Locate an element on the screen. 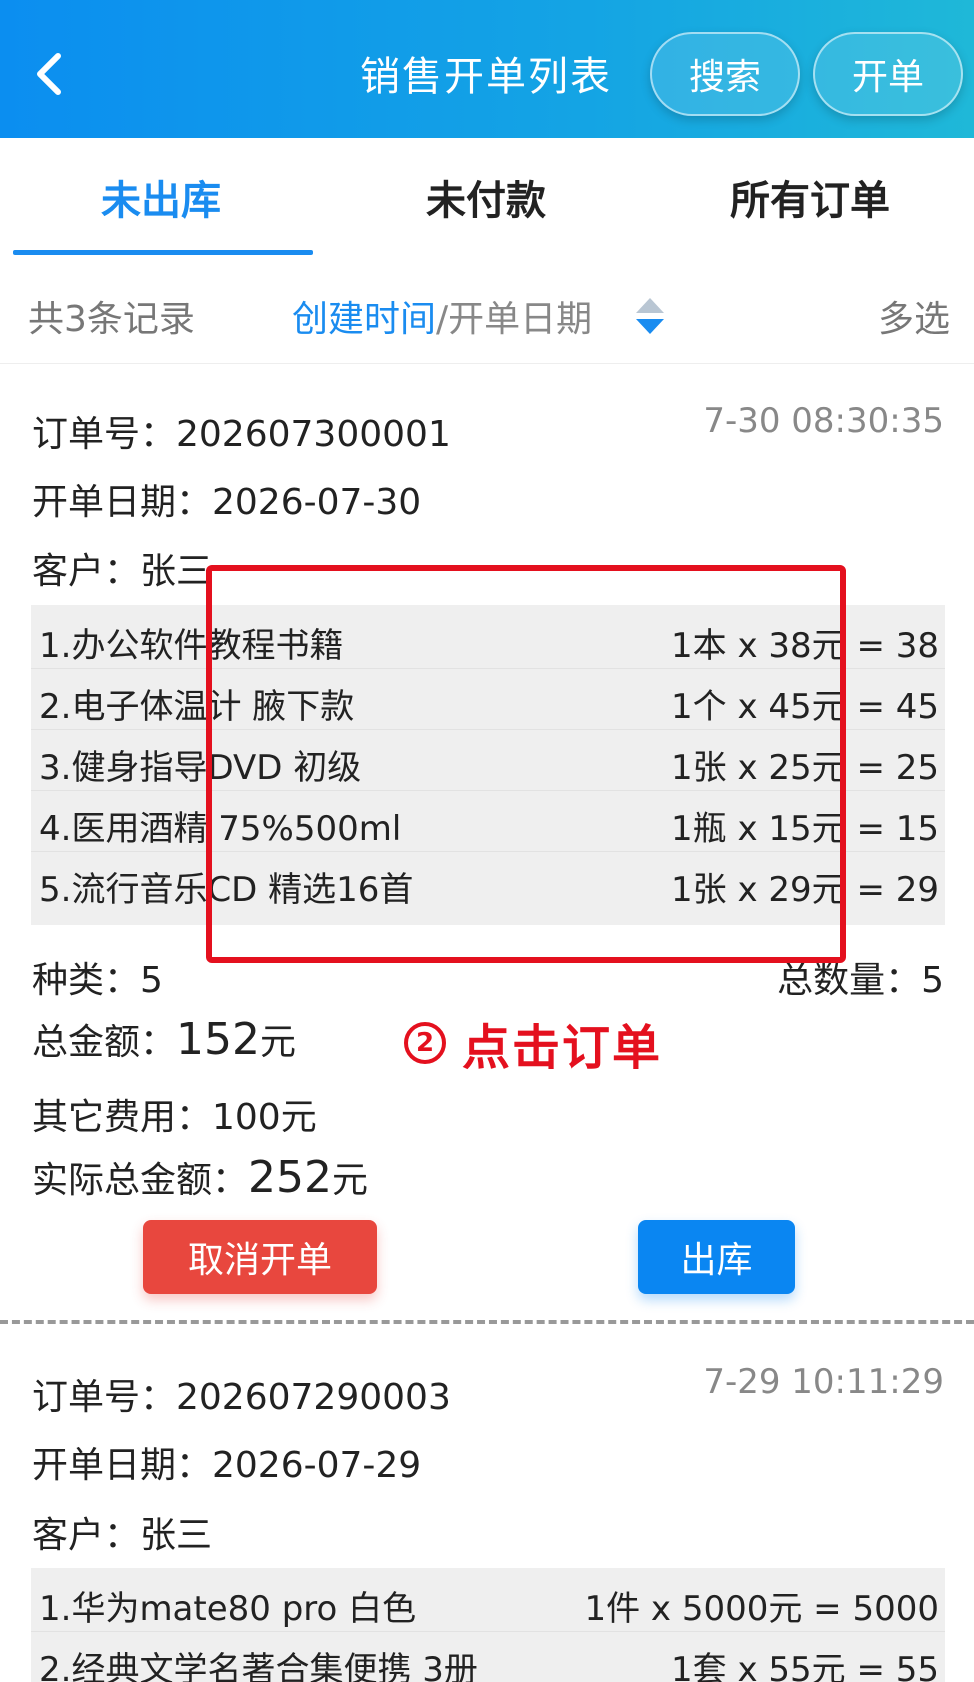 Image resolution: width=974 pixels, height=1682 pixels. step-number-badge: 2 is located at coordinates (425, 1043).